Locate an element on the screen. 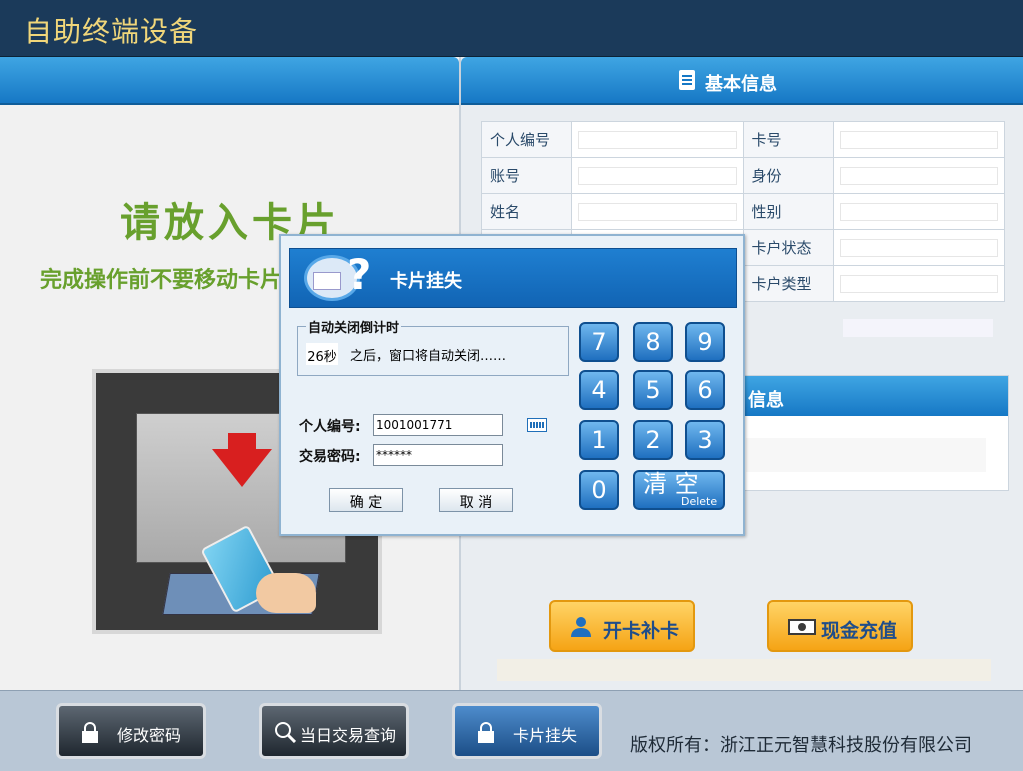 This screenshot has height=771, width=1023. today-query-button: 当日交易查询 is located at coordinates (334, 731).